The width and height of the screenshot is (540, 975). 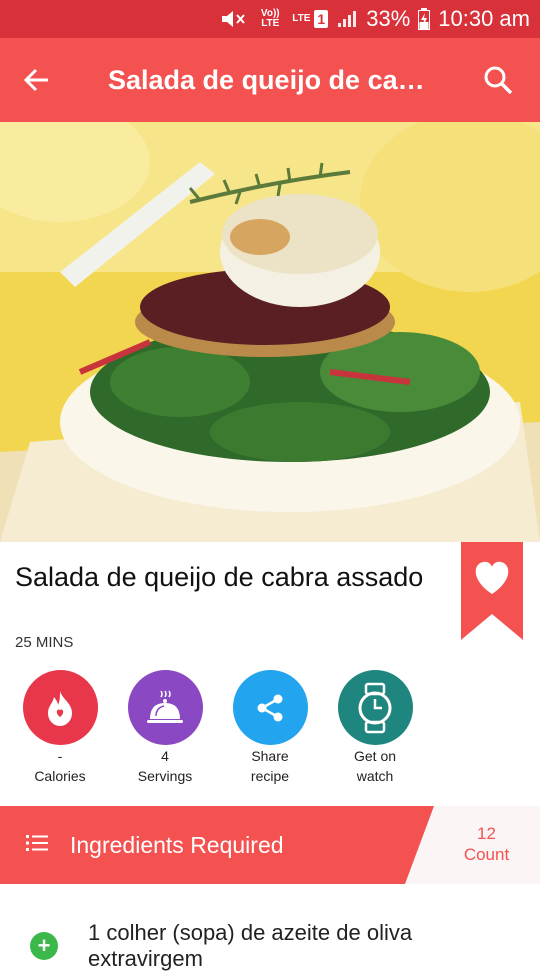 What do you see at coordinates (60, 776) in the screenshot?
I see `calories-label: Calories` at bounding box center [60, 776].